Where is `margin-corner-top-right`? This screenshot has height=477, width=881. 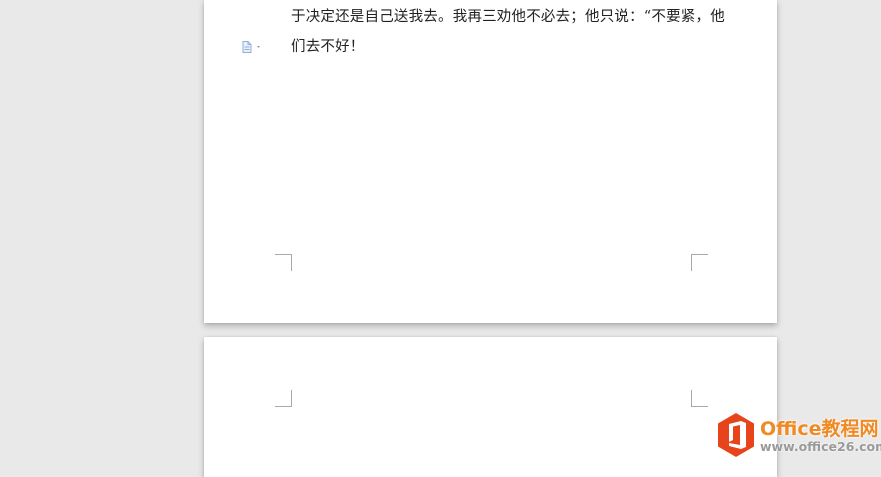 margin-corner-top-right is located at coordinates (699, 398).